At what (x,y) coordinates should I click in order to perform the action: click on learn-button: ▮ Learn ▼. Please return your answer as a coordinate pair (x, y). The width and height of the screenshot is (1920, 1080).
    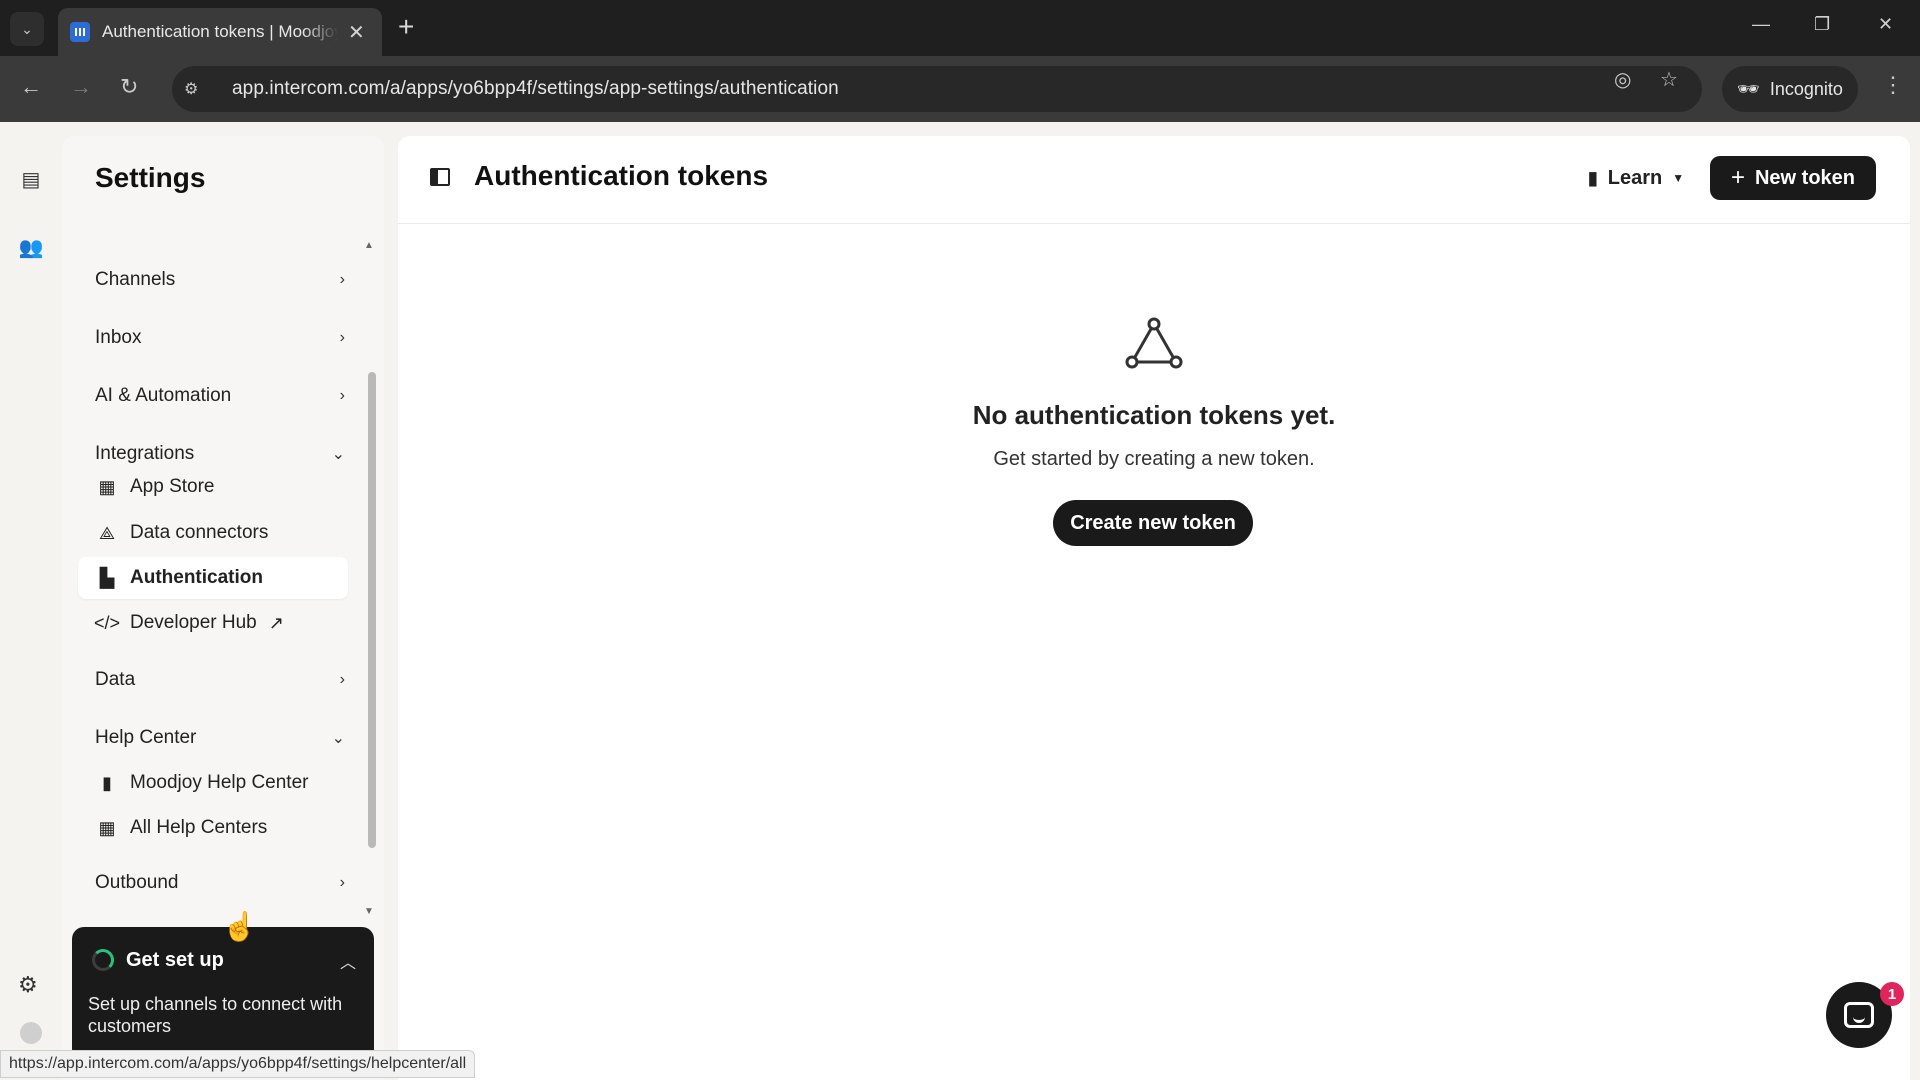
    Looking at the image, I should click on (1636, 178).